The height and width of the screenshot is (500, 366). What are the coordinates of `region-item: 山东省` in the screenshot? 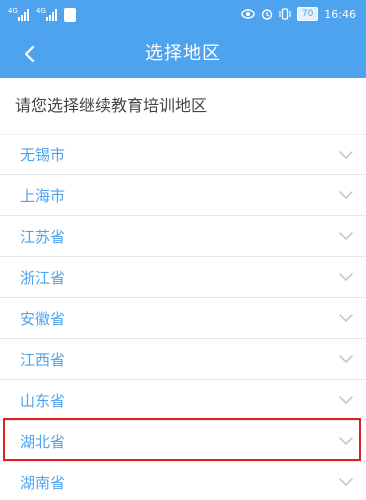 It's located at (183, 400).